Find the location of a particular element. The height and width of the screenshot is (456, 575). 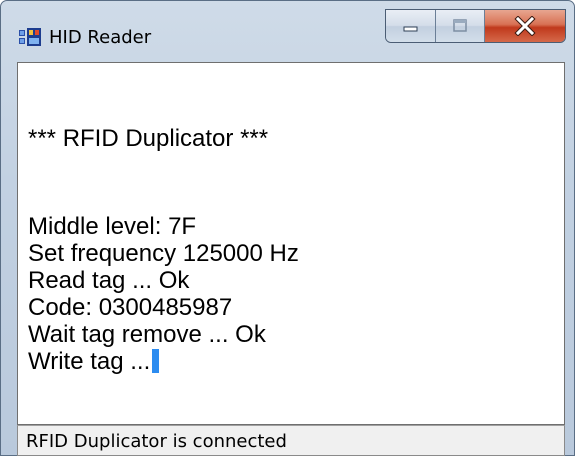

console-line: Middle level: 7F is located at coordinates (112, 226).